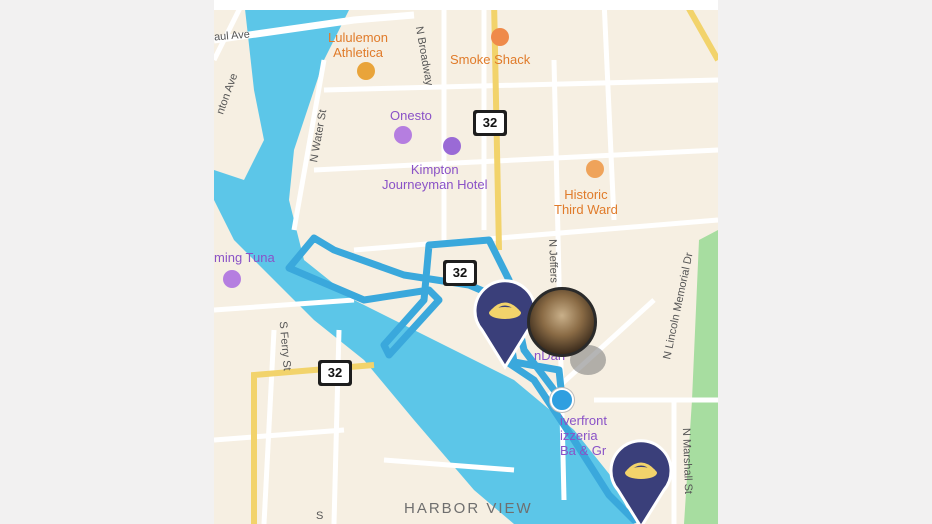 Image resolution: width=932 pixels, height=524 pixels. Describe the element at coordinates (562, 400) in the screenshot. I see `current-location-dot-icon` at that location.